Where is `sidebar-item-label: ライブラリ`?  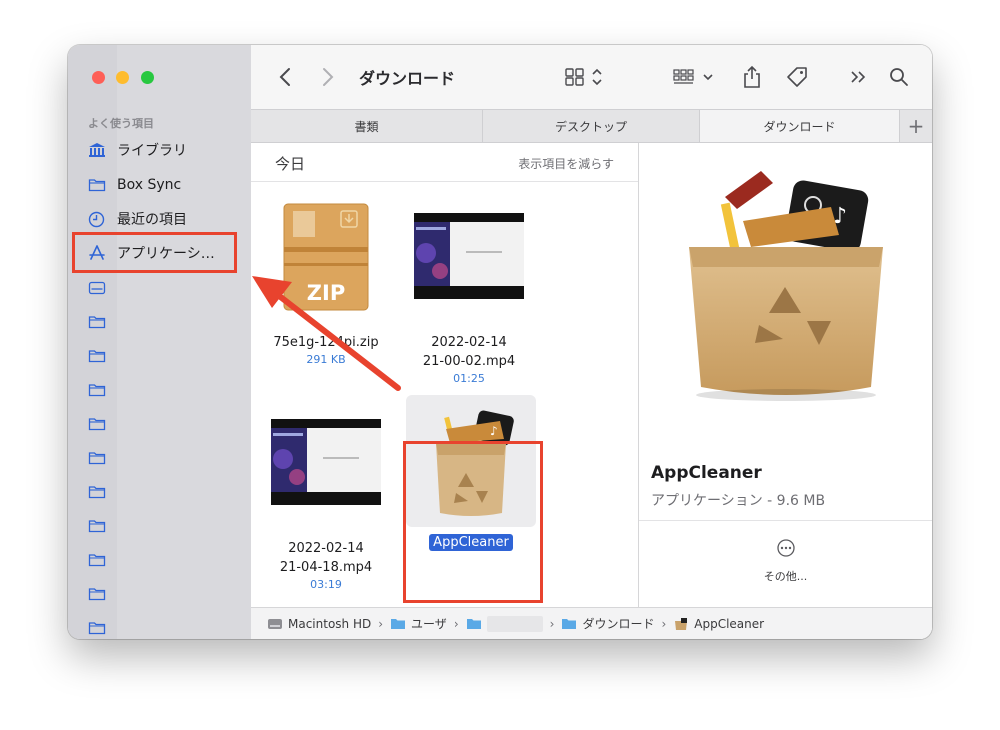
sidebar-item-label: ライブラリ is located at coordinates (152, 151).